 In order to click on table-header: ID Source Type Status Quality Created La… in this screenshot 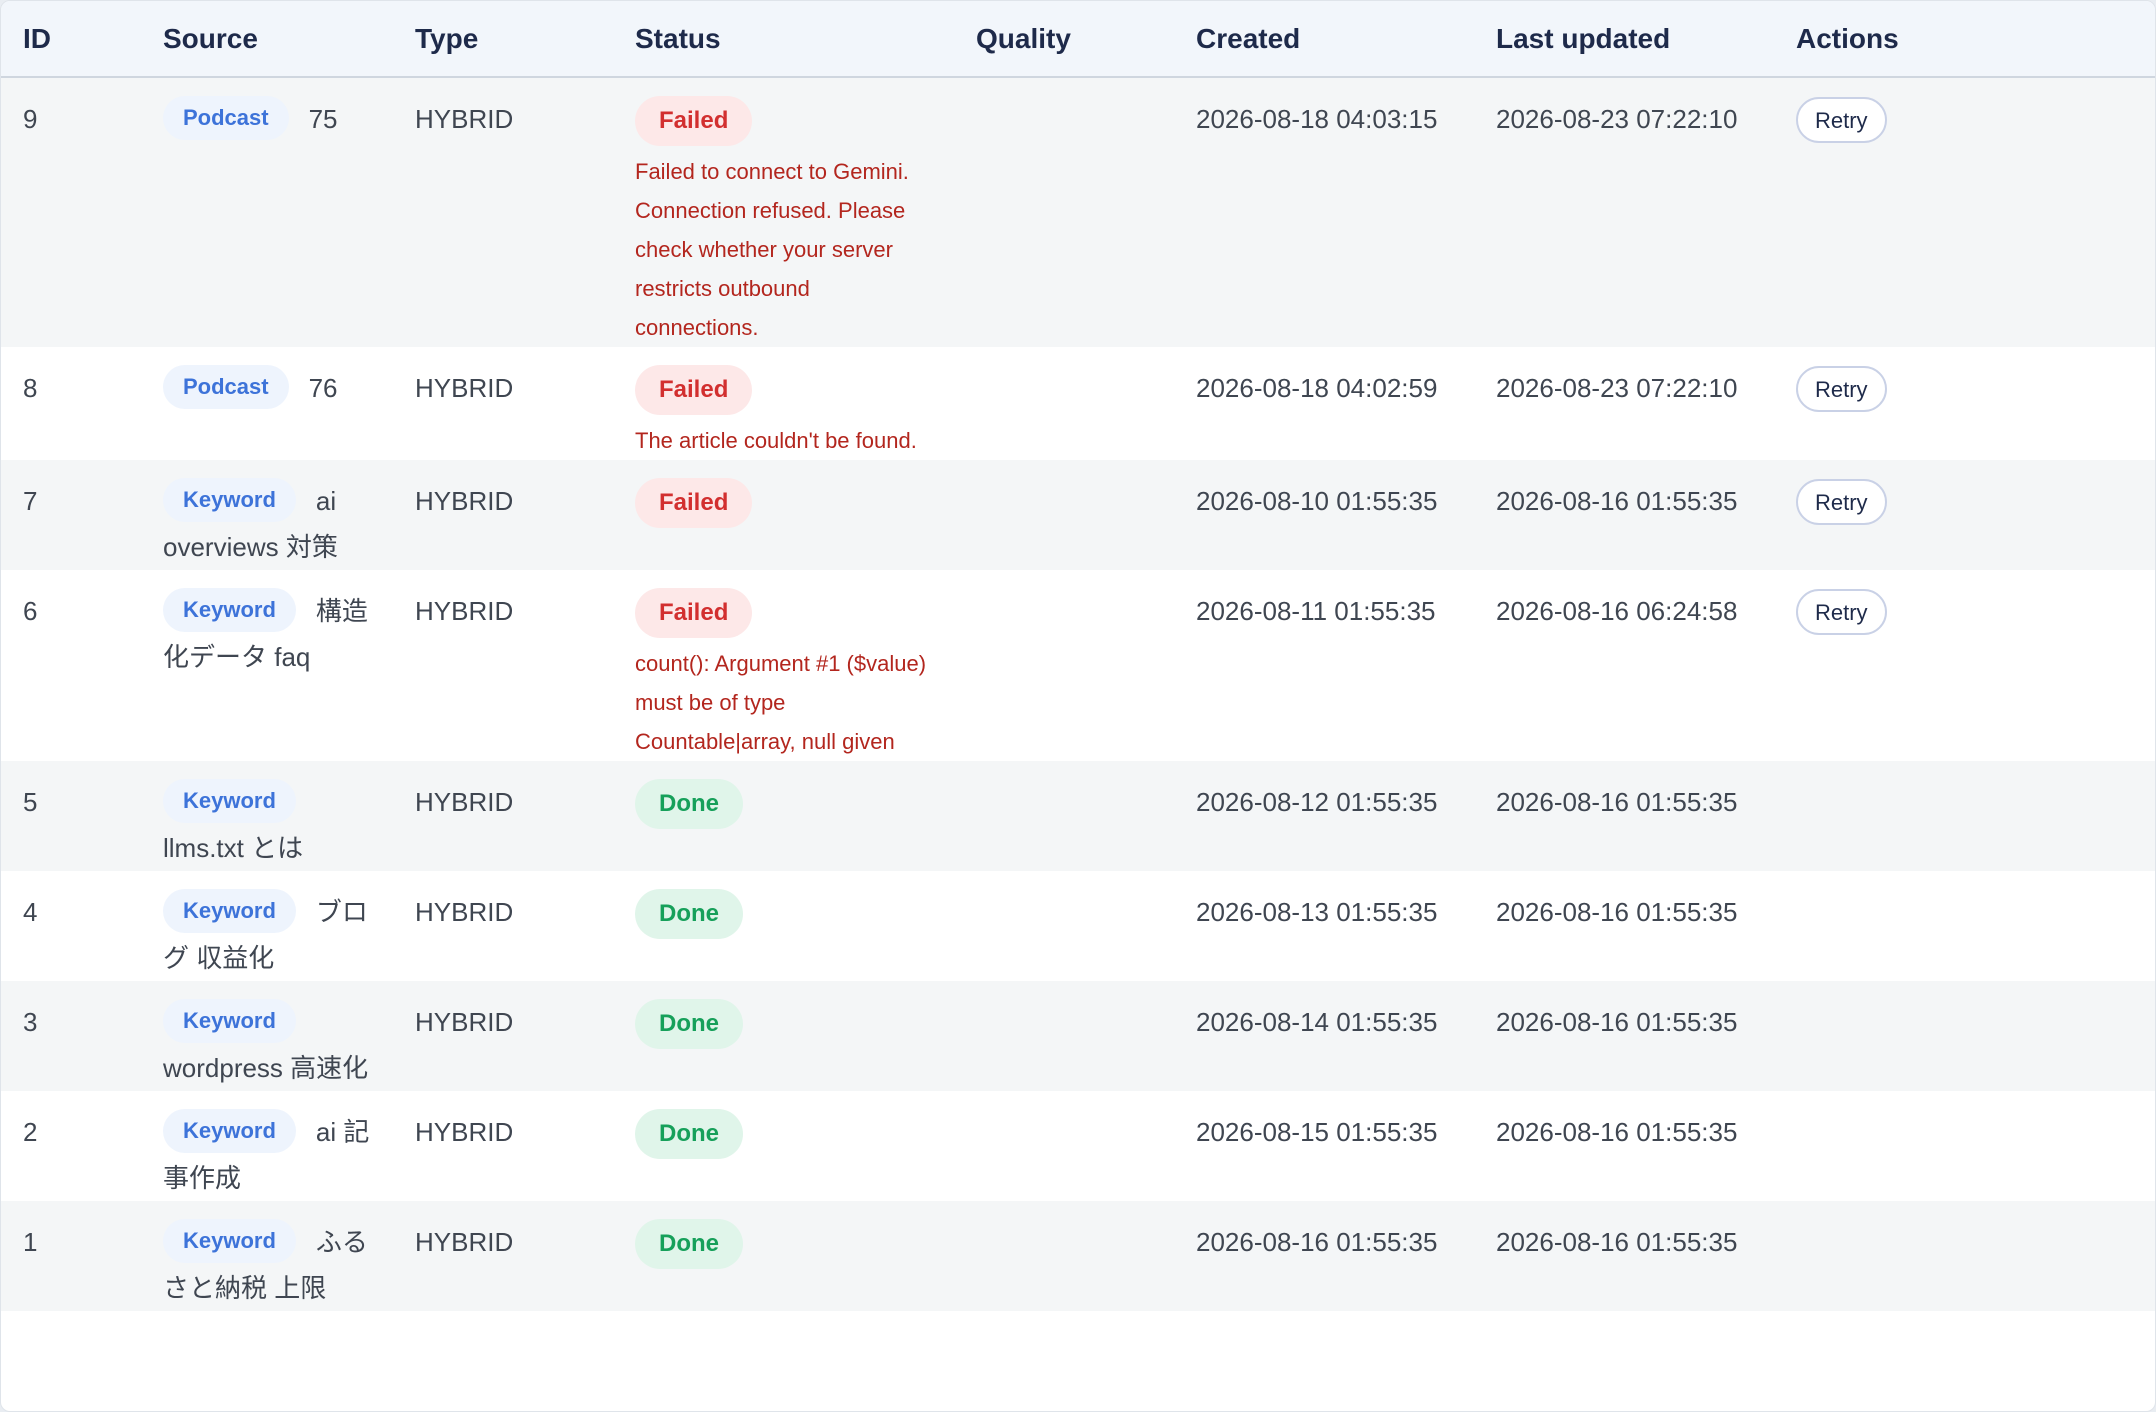, I will do `click(1078, 39)`.